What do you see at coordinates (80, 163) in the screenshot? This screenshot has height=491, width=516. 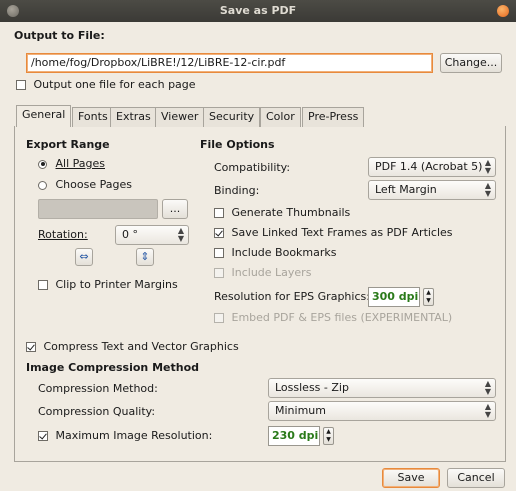 I see `all-pages-label: All Pages` at bounding box center [80, 163].